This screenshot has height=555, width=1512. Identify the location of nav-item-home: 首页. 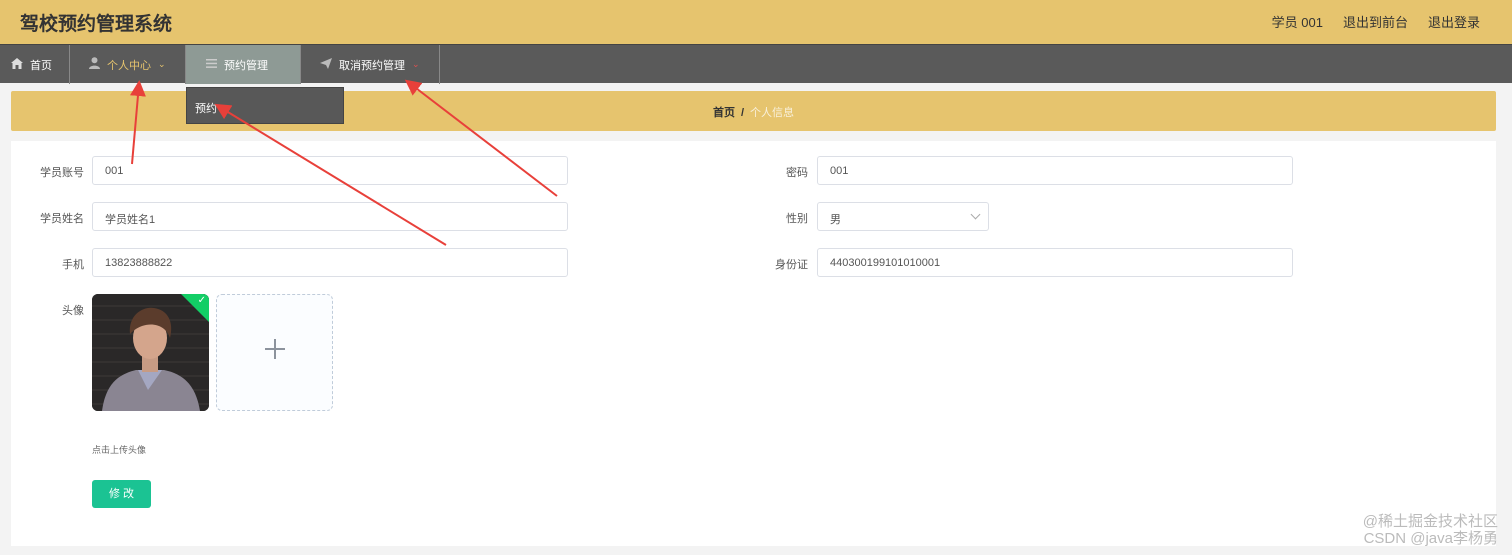
(35, 64).